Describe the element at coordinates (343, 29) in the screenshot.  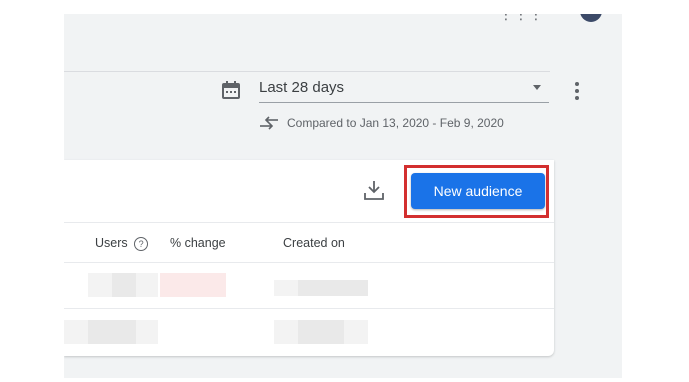
I see `top-bar: ⋮⋮⋮` at that location.